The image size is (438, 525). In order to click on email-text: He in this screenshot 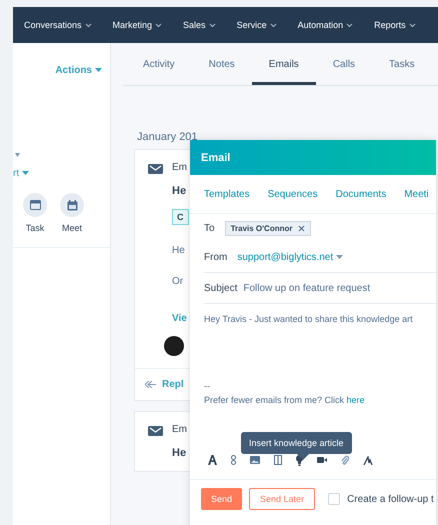, I will do `click(178, 250)`.